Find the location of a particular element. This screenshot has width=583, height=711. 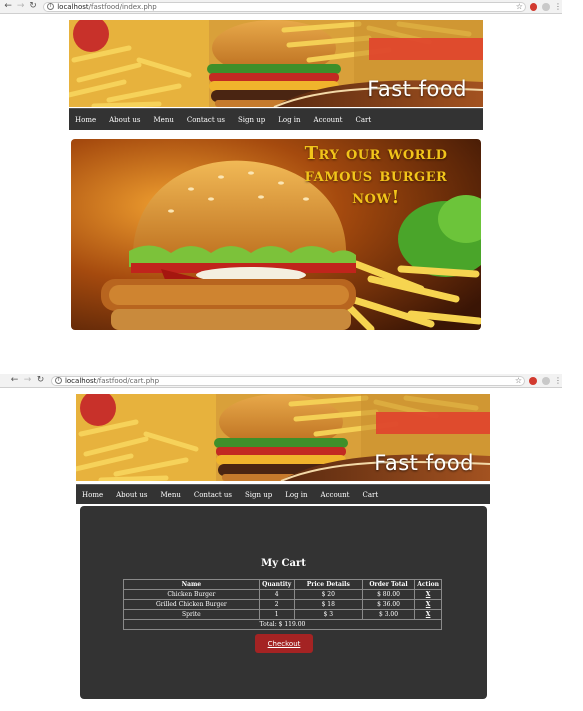

address-bar: i localhost/fastfood/cart.php ☆ is located at coordinates (288, 380).